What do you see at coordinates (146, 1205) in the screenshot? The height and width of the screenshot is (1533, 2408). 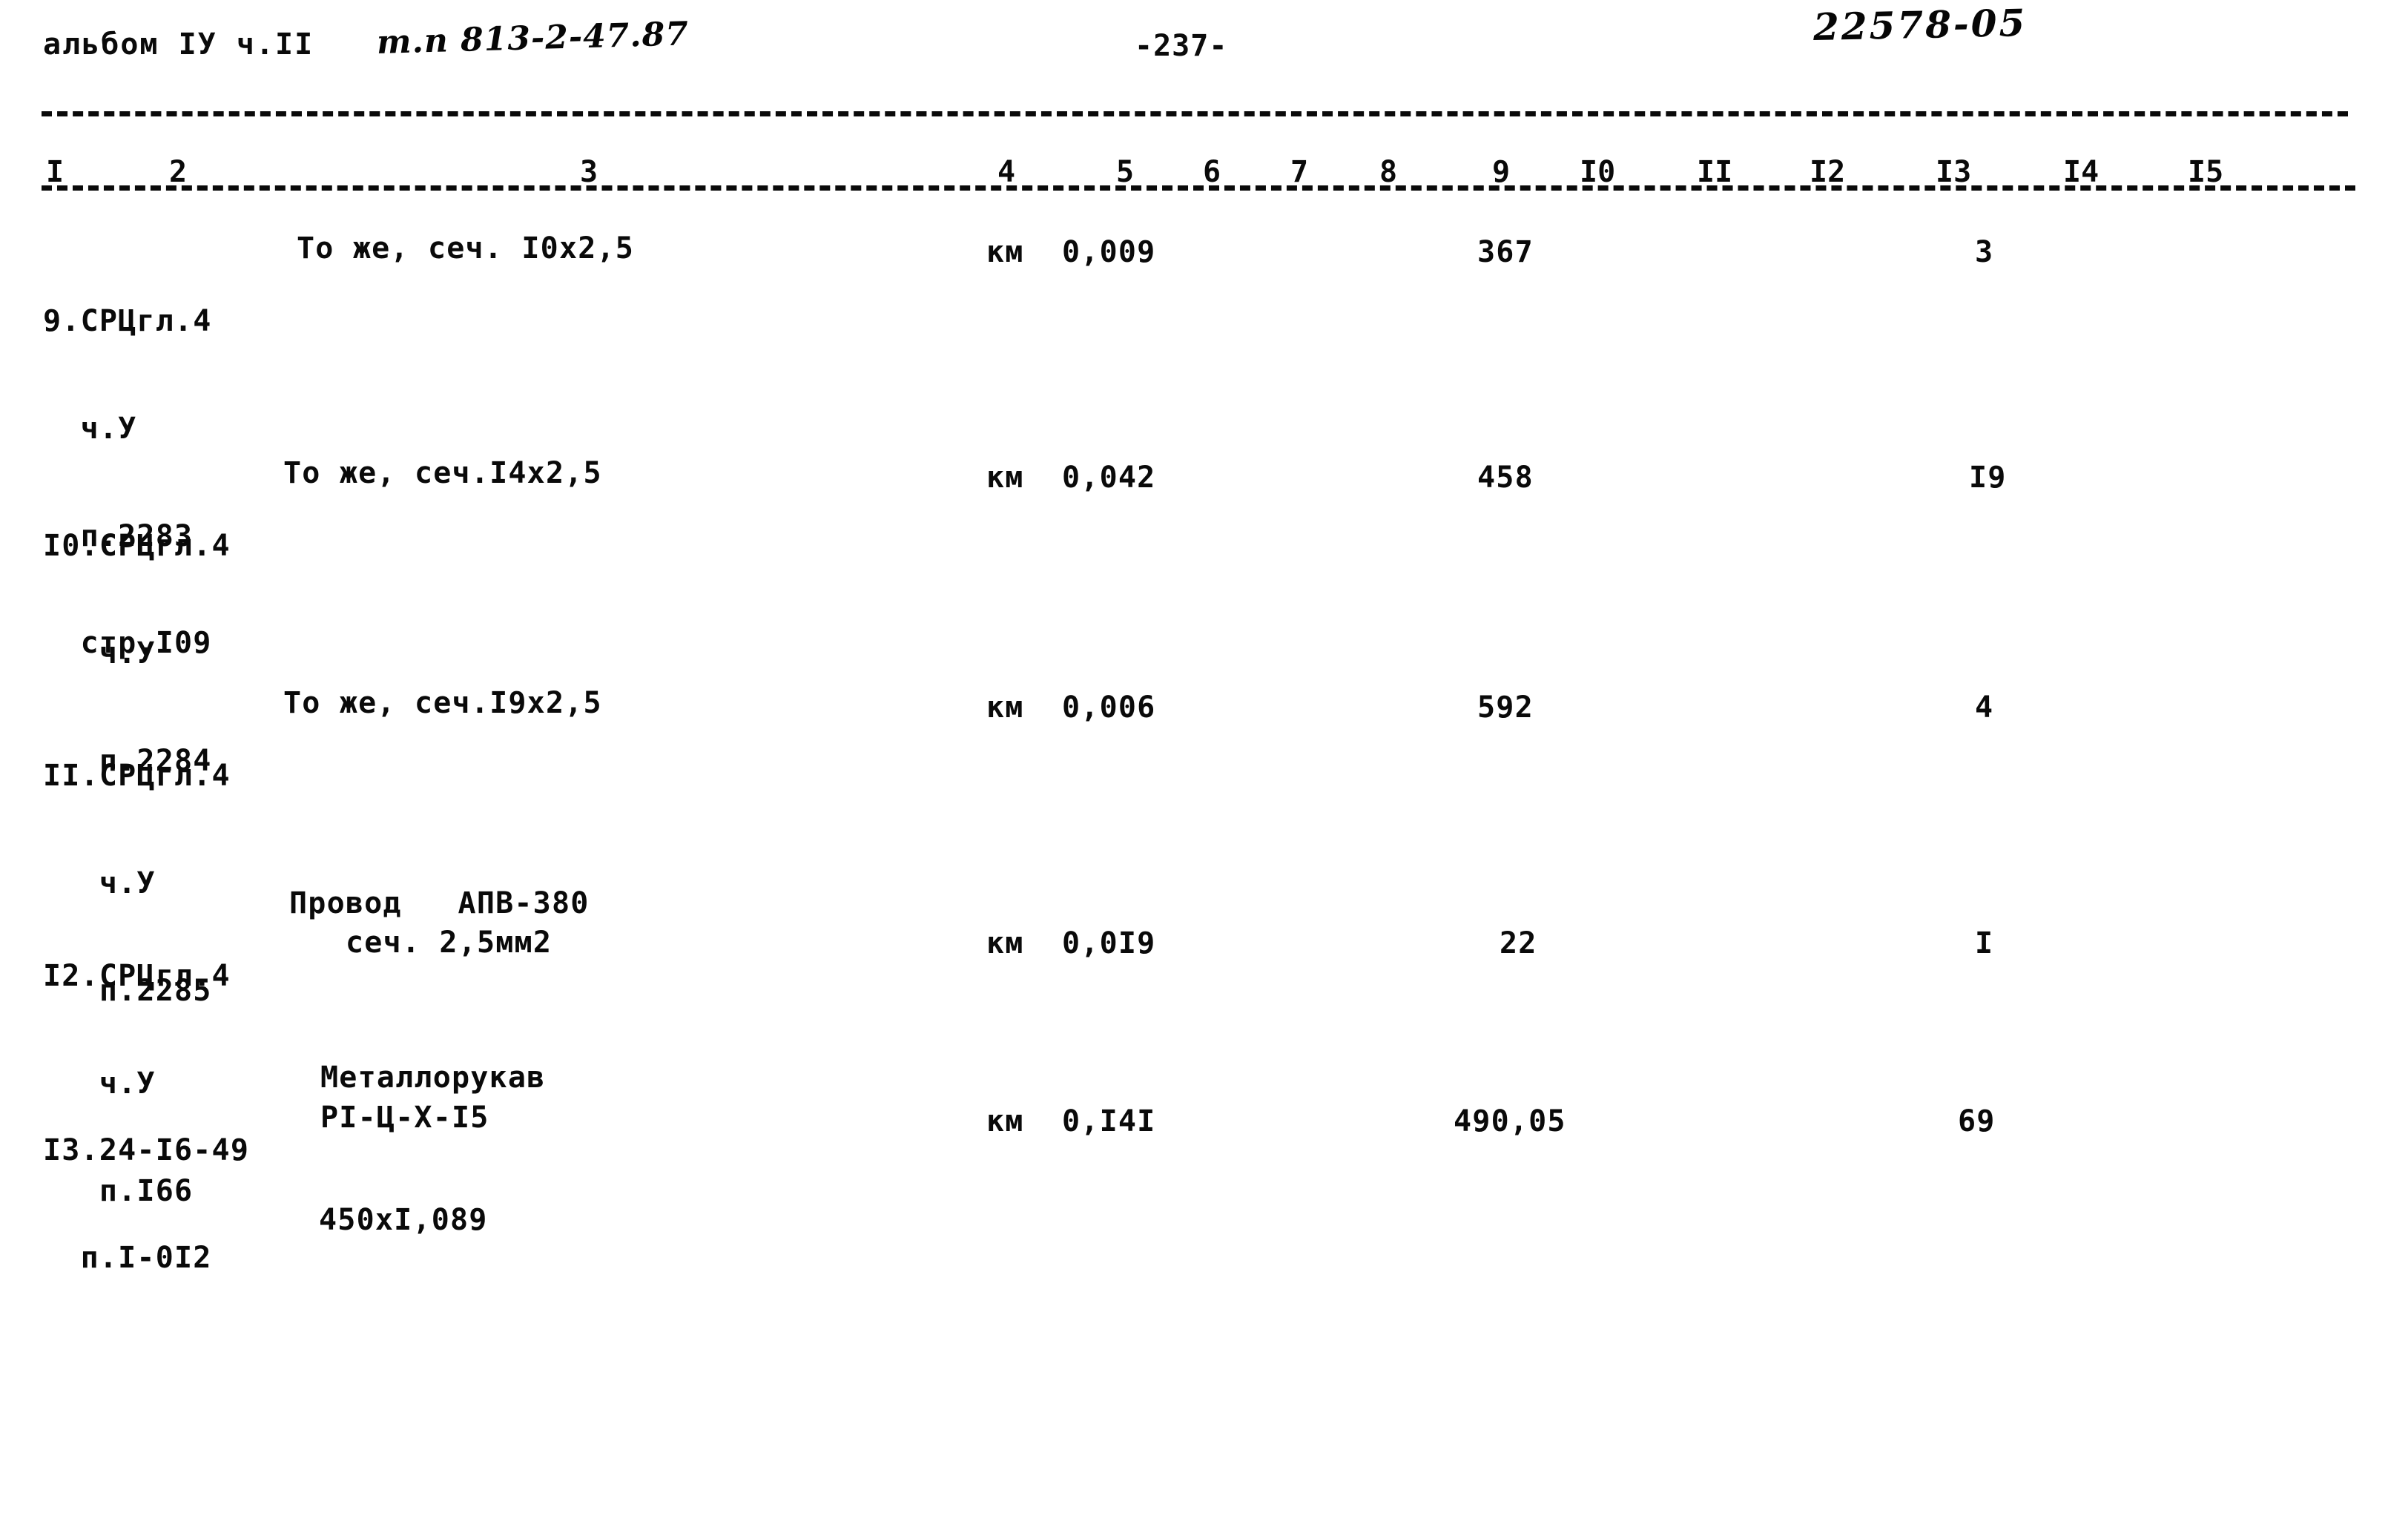 I see `table-row: I3.24-I6-49 п.I-0I2` at bounding box center [146, 1205].